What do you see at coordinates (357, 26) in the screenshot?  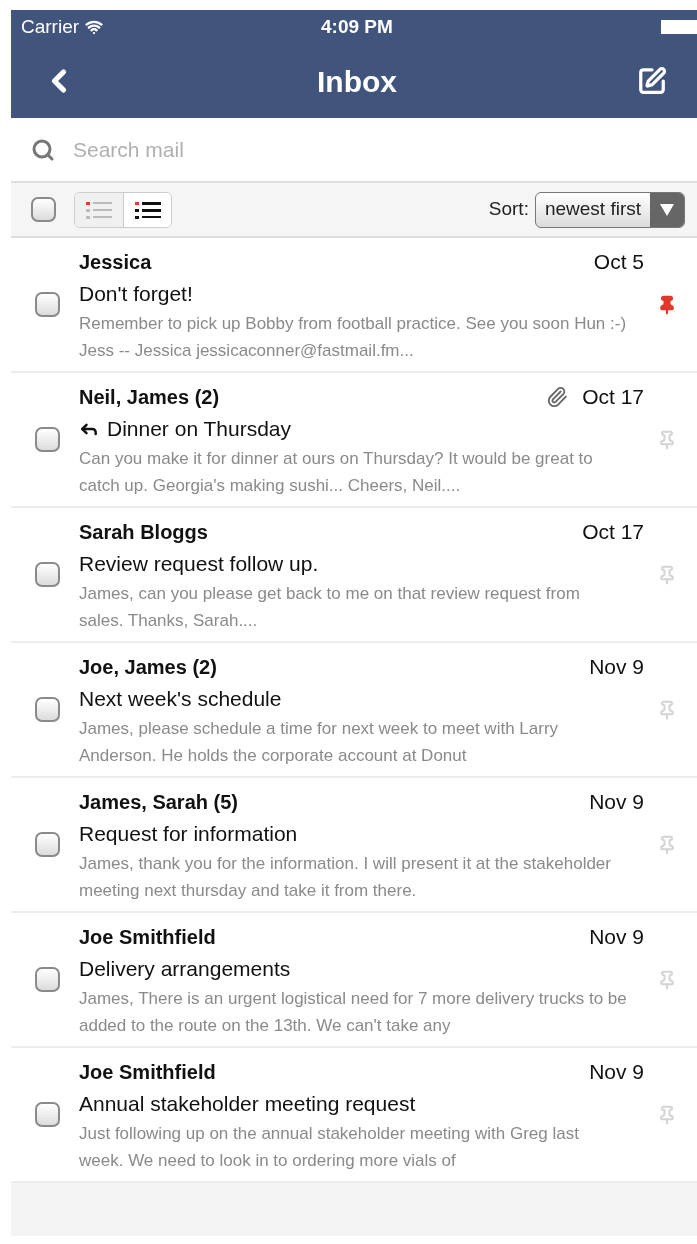 I see `status-time: 4:09 PM` at bounding box center [357, 26].